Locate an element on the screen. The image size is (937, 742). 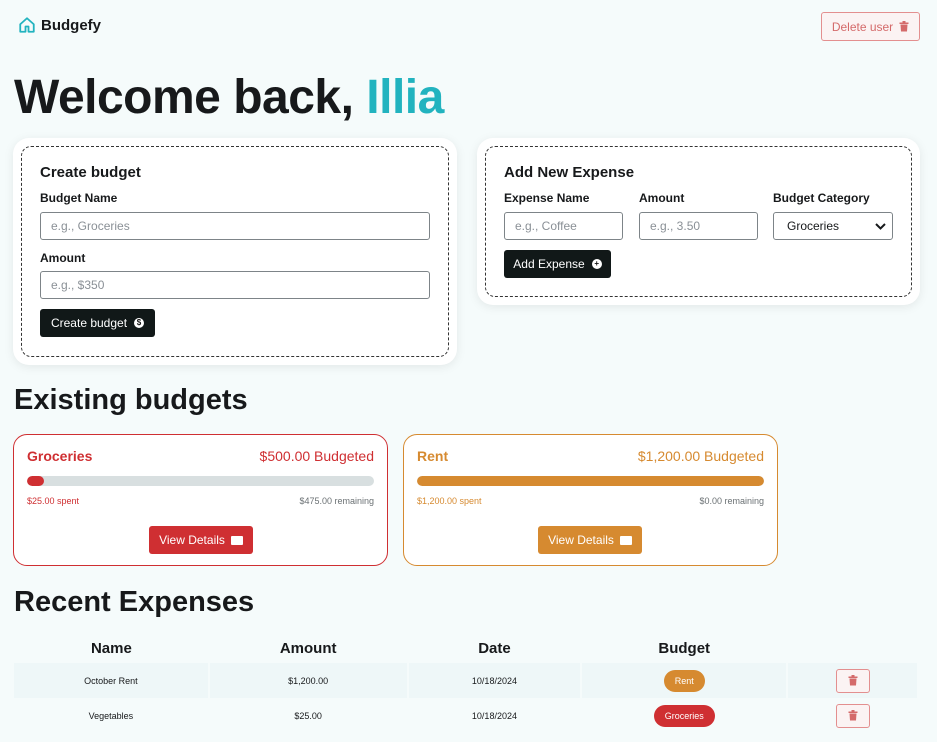
budget-spent: $1,200.00 spent is located at coordinates (449, 501).